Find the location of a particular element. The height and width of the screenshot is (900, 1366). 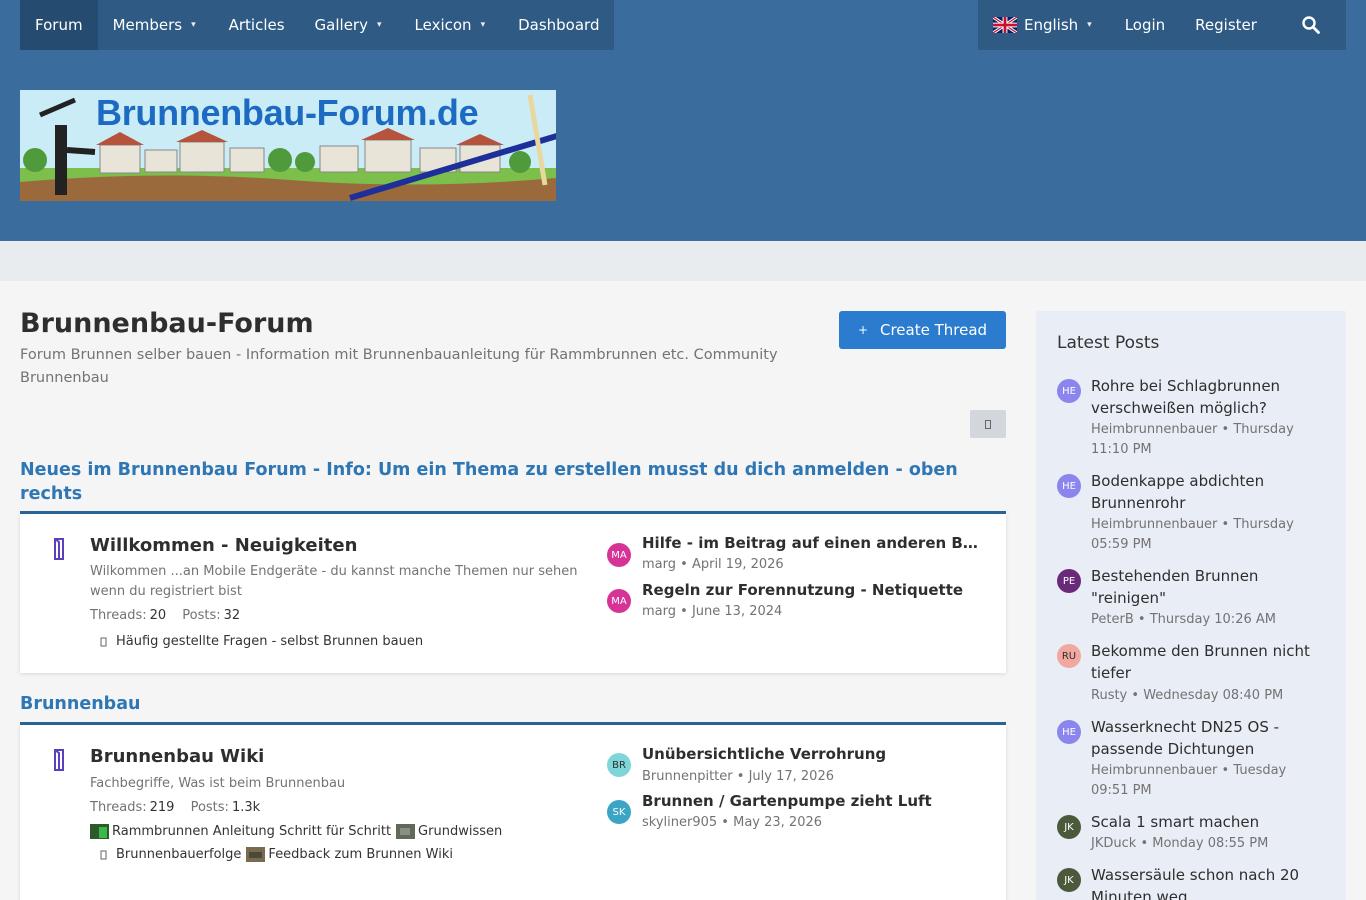

last-post-title: Regeln zur Forennutzung - Netiquette is located at coordinates (811, 590).